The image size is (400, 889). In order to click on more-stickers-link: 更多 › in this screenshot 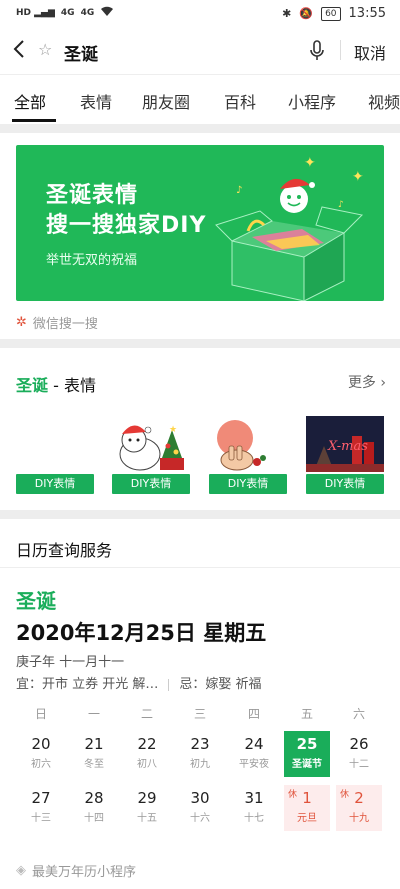, I will do `click(367, 382)`.